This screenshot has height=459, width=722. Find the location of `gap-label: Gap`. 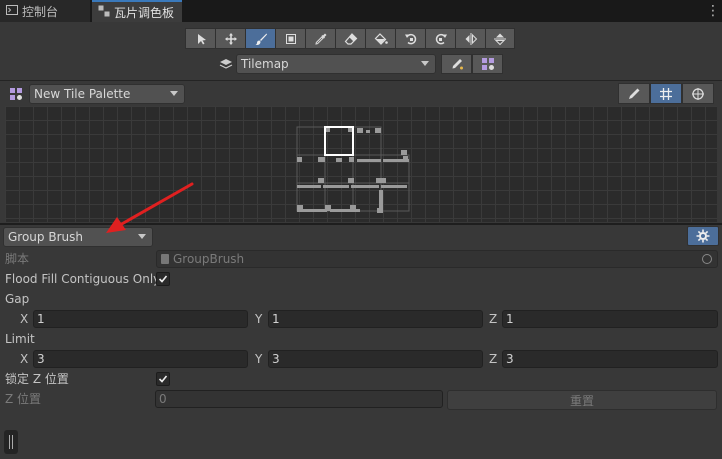

gap-label: Gap is located at coordinates (17, 299).